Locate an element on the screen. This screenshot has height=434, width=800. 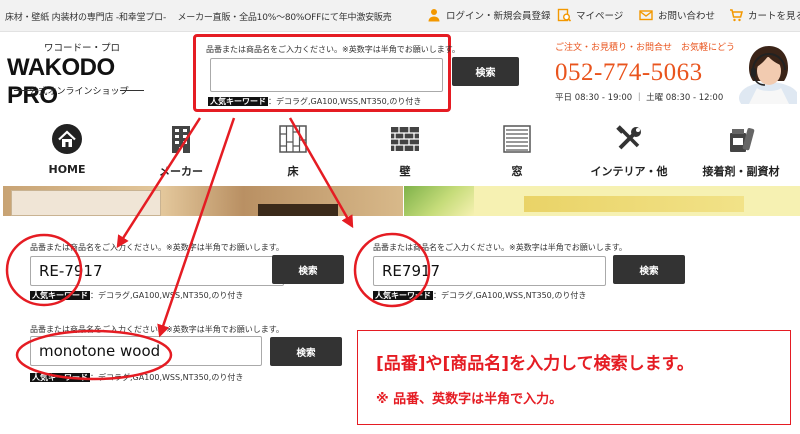
login-link: ログイン・新規会員登録 is located at coordinates (489, 15).